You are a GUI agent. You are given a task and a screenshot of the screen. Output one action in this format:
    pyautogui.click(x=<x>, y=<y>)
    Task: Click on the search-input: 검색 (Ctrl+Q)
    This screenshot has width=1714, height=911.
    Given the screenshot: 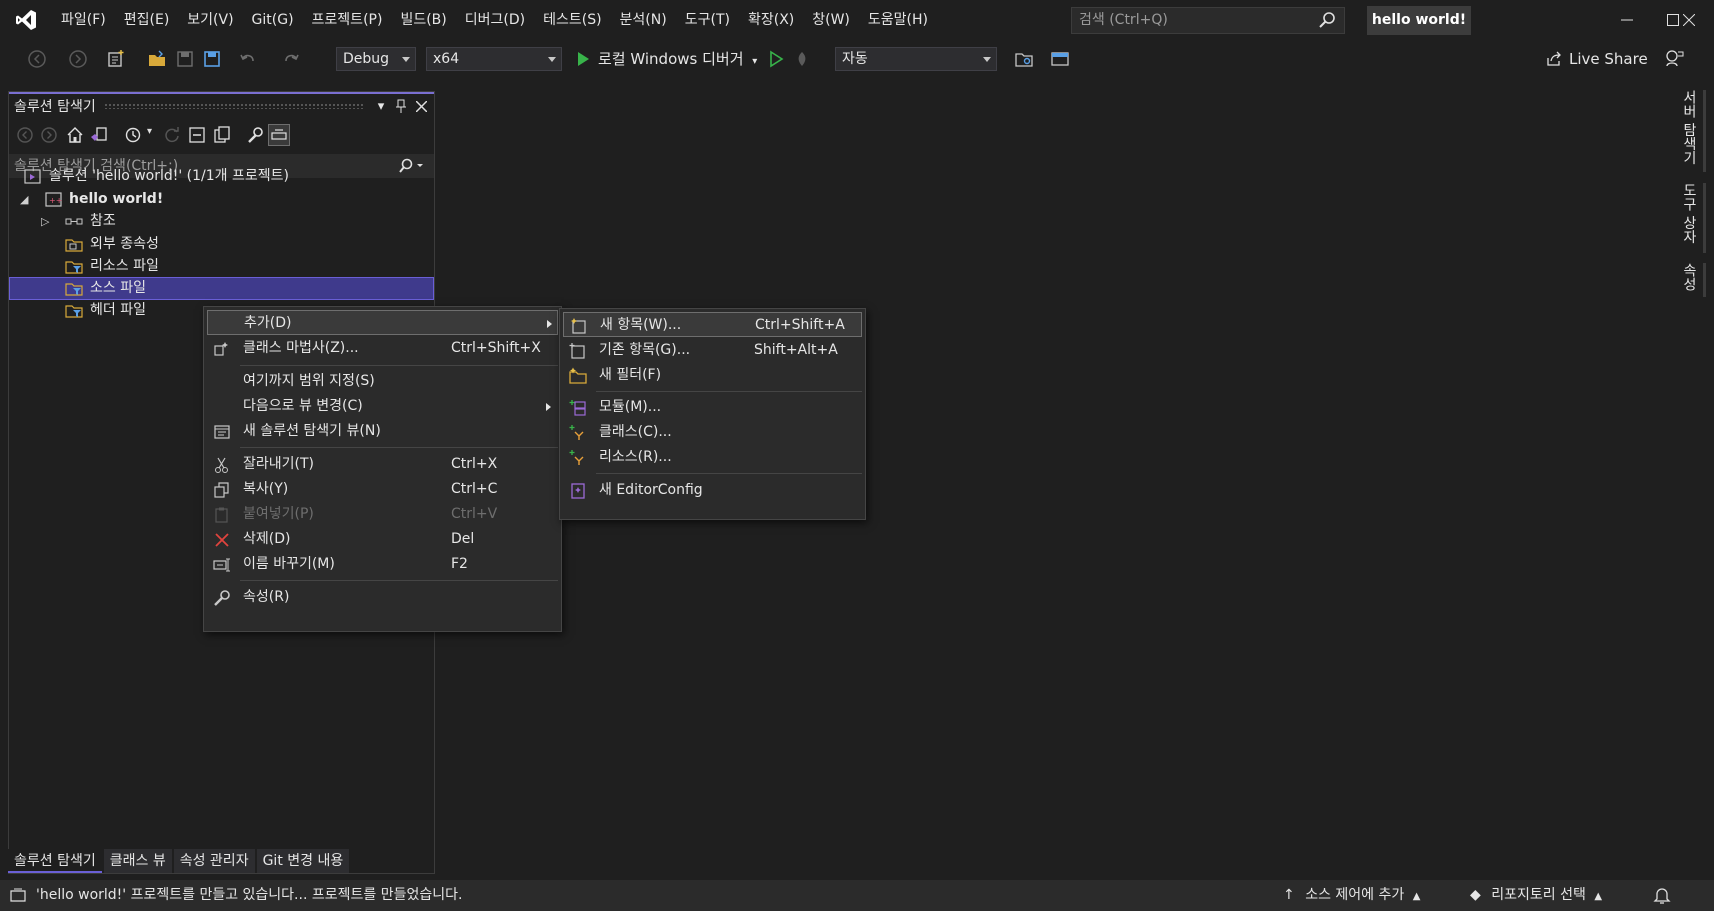 What is the action you would take?
    pyautogui.click(x=1208, y=20)
    